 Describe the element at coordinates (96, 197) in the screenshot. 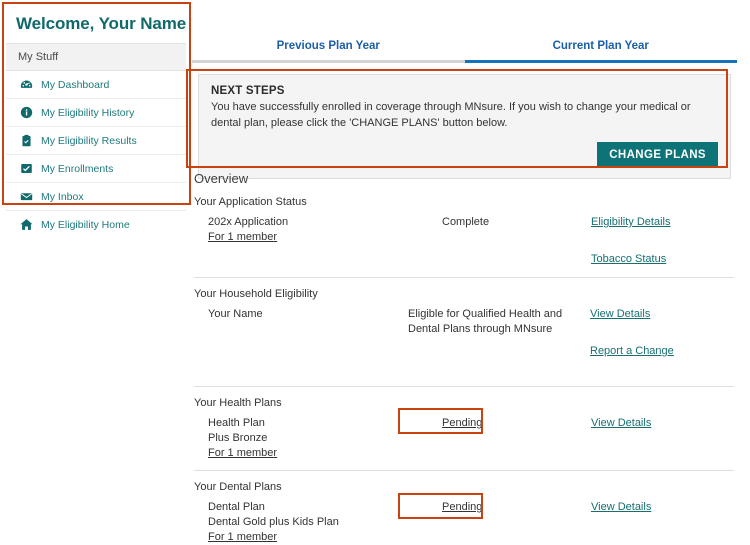

I see `sidebar-item-my-inbox: My Inbox` at that location.